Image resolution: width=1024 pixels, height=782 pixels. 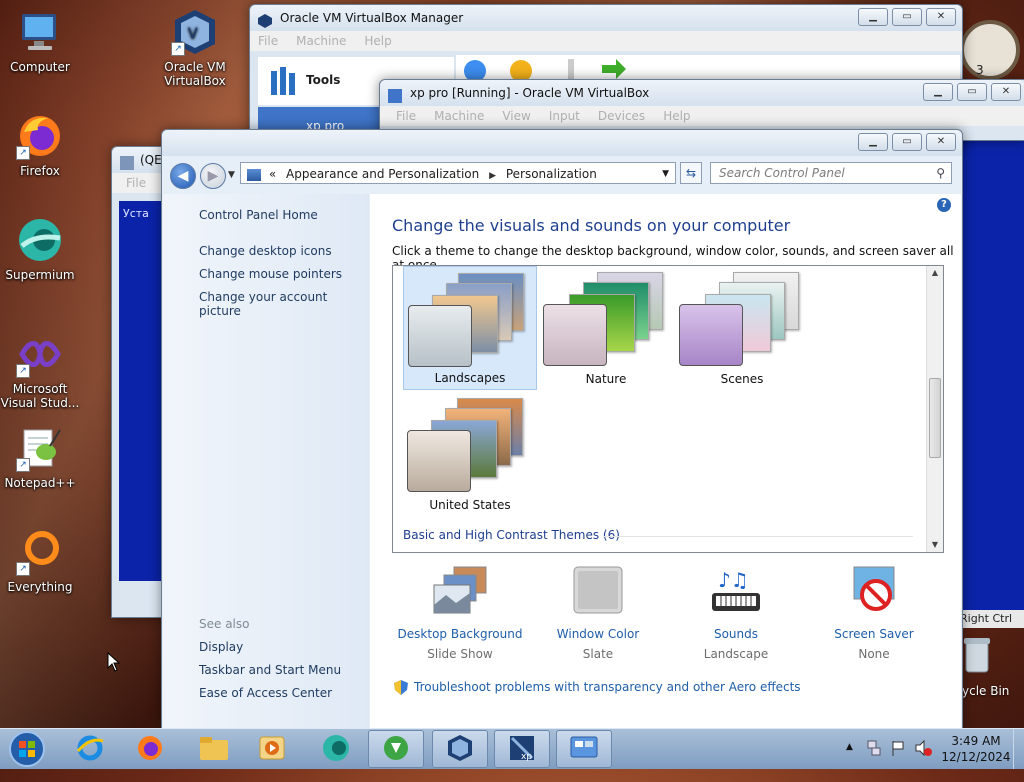 I want to click on taskbar-virtualbox, so click(x=460, y=749).